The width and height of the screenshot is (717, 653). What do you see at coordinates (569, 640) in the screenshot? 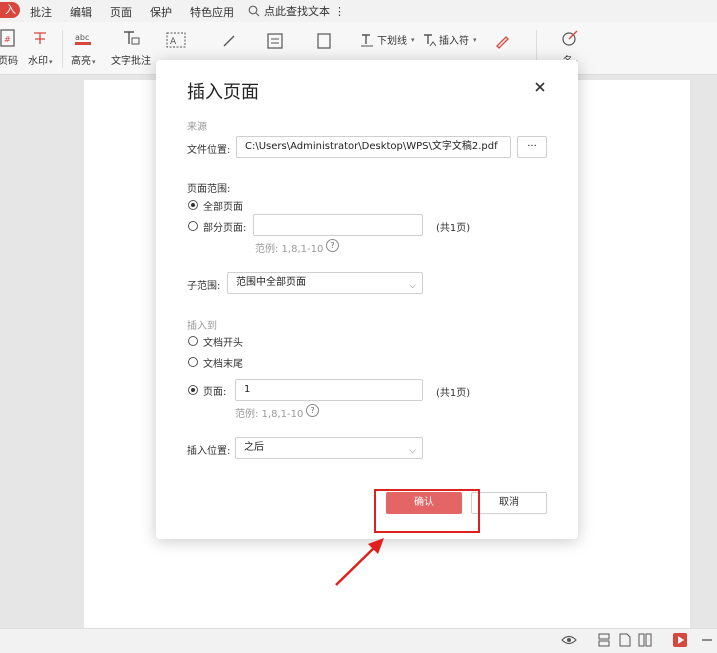
I see `eye-icon` at bounding box center [569, 640].